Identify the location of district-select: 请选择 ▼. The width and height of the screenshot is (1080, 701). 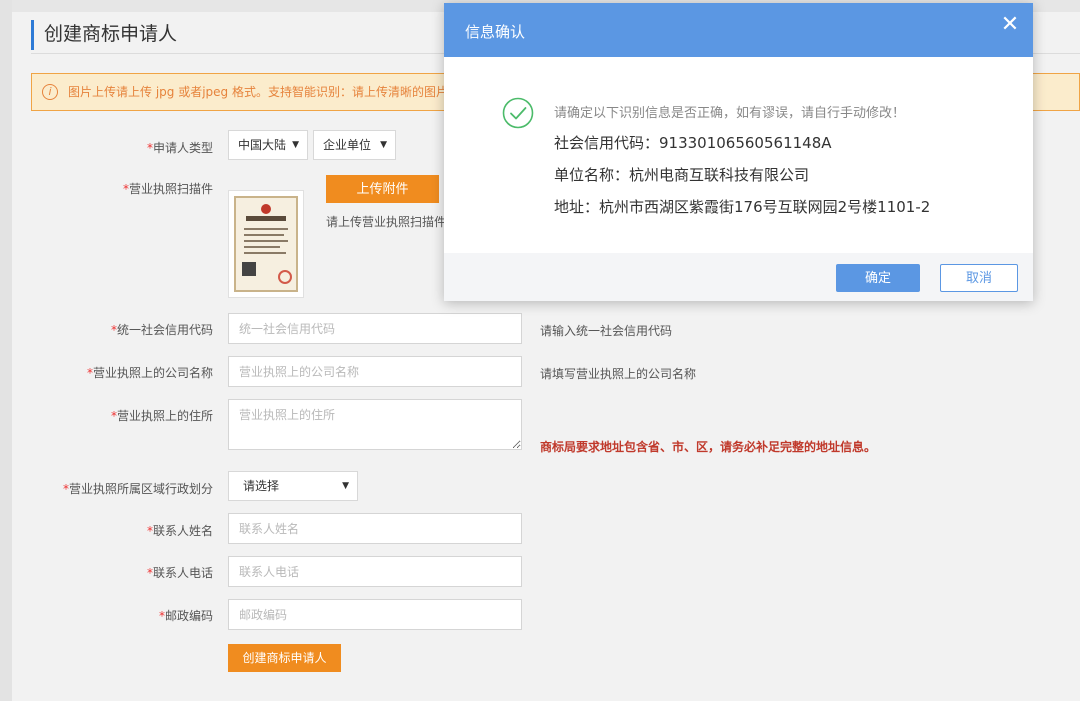
(293, 486).